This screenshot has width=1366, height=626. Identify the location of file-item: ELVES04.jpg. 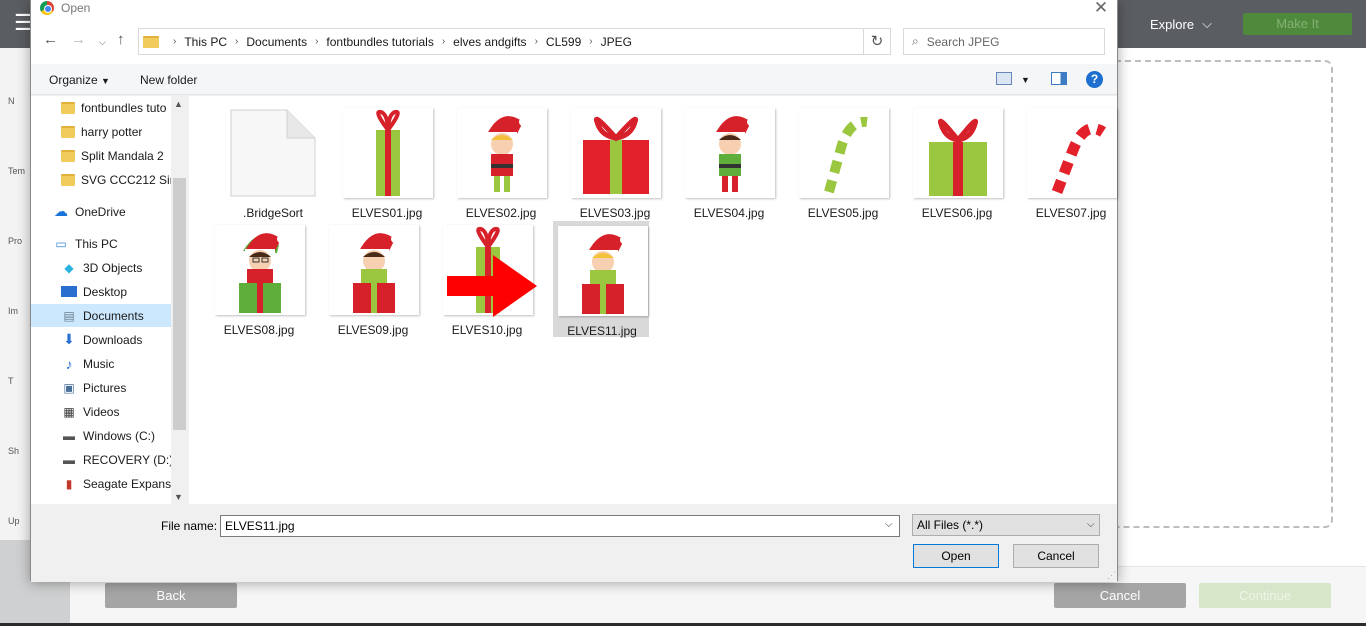
(729, 162).